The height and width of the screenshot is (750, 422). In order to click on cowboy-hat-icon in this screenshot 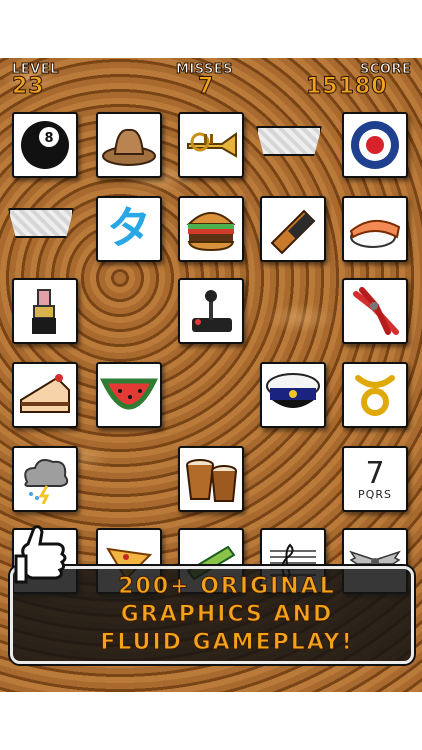, I will do `click(129, 147)`.